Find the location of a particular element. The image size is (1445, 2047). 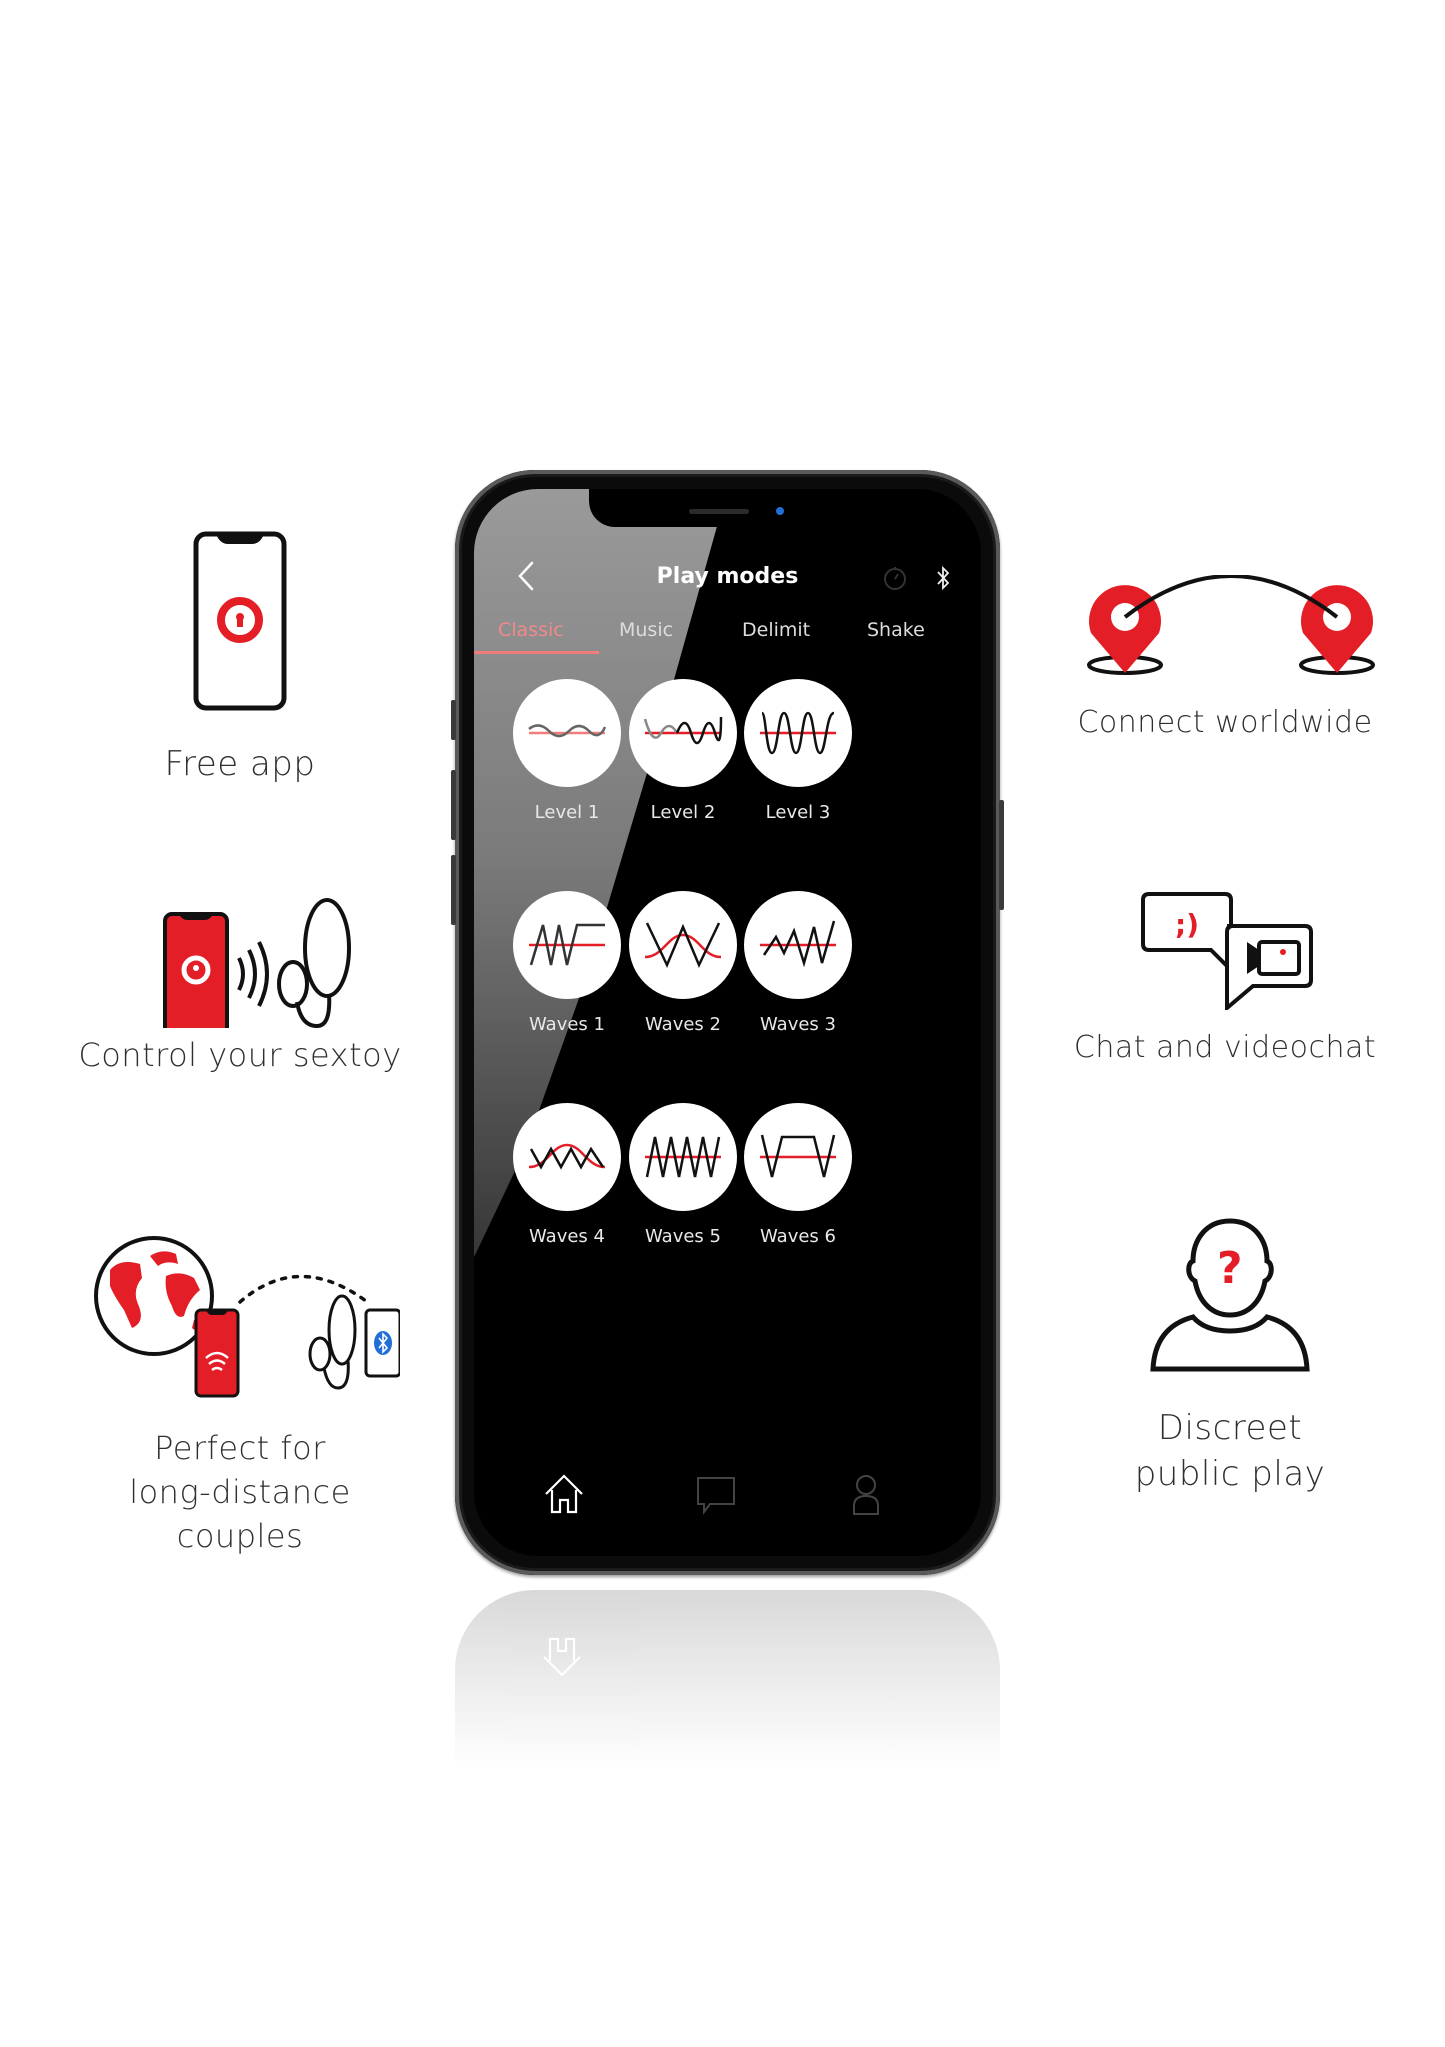

mode-waves-3: Waves 3 is located at coordinates (798, 963).